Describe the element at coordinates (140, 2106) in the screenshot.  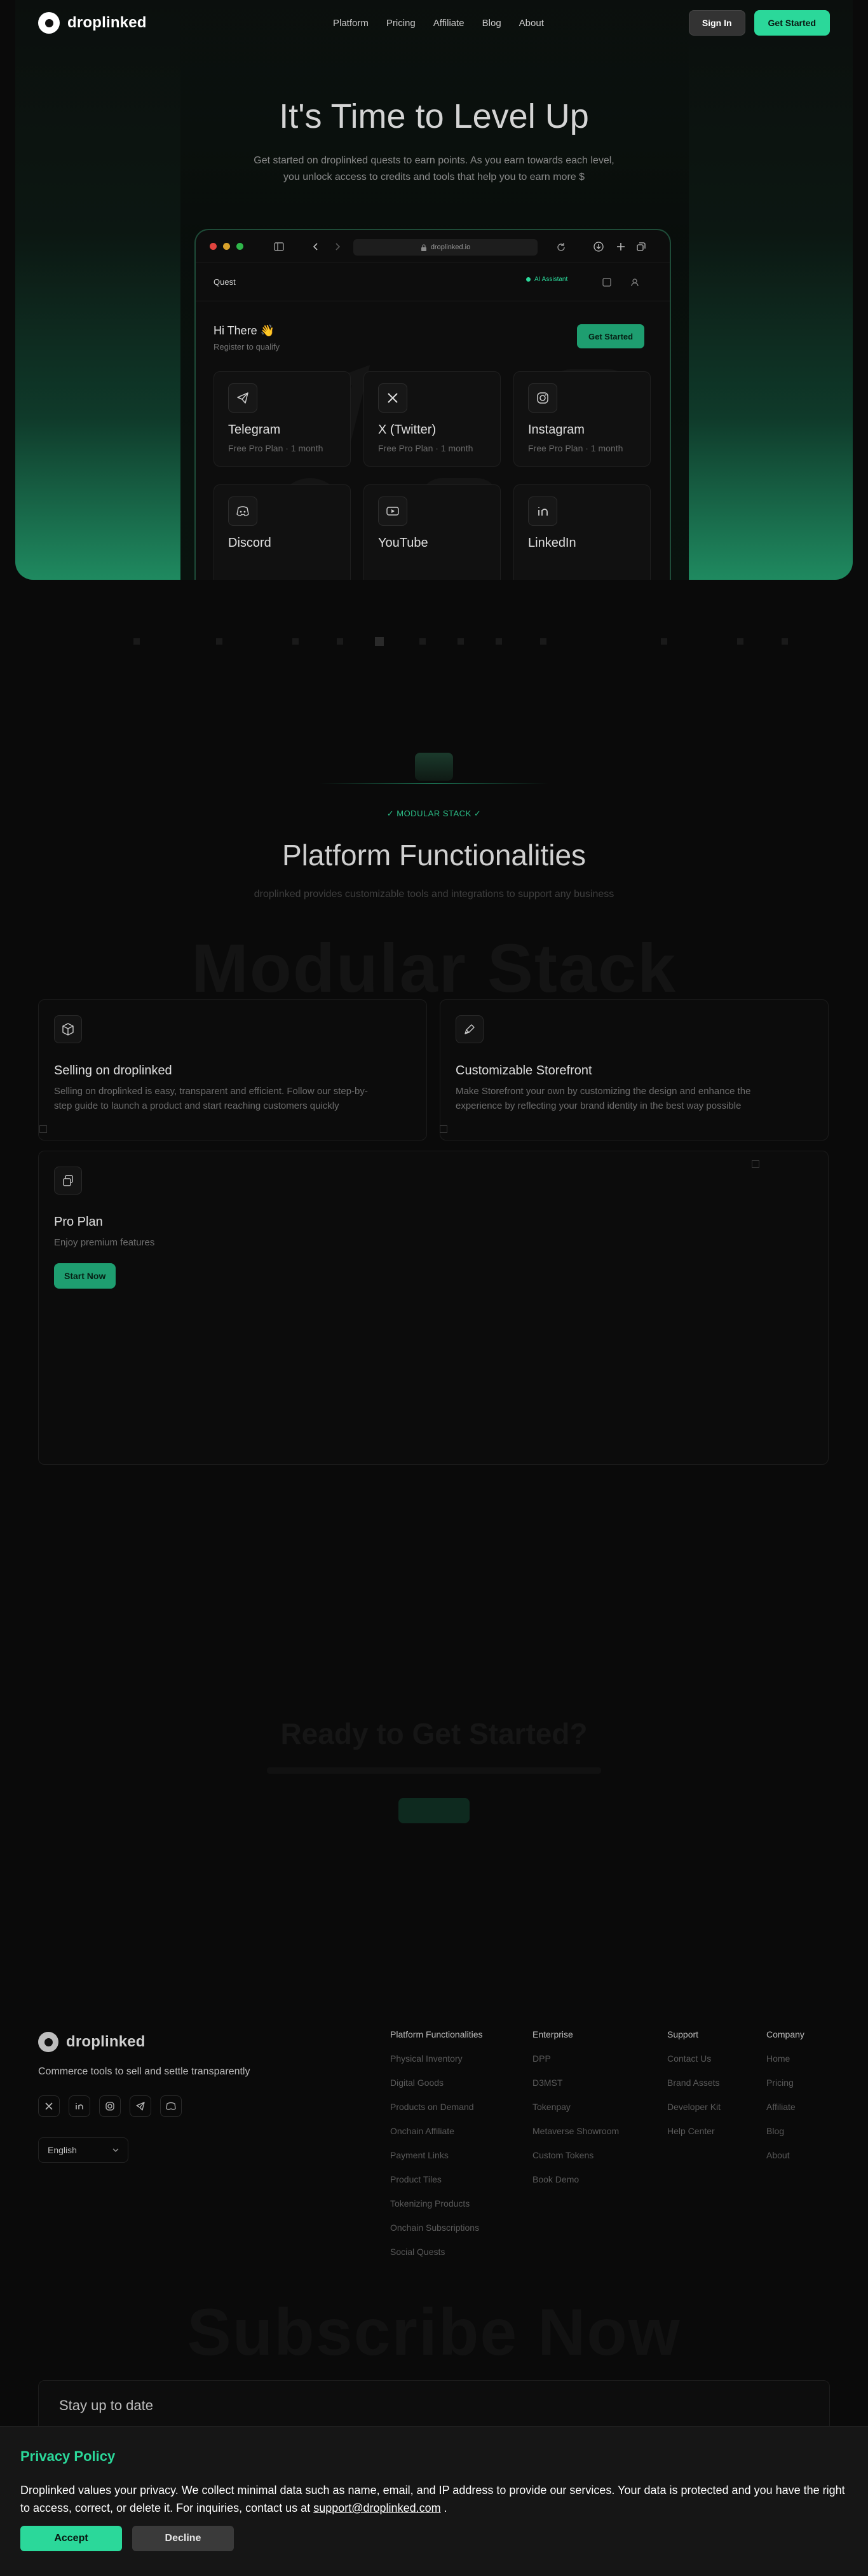
I see `telegram-icon` at that location.